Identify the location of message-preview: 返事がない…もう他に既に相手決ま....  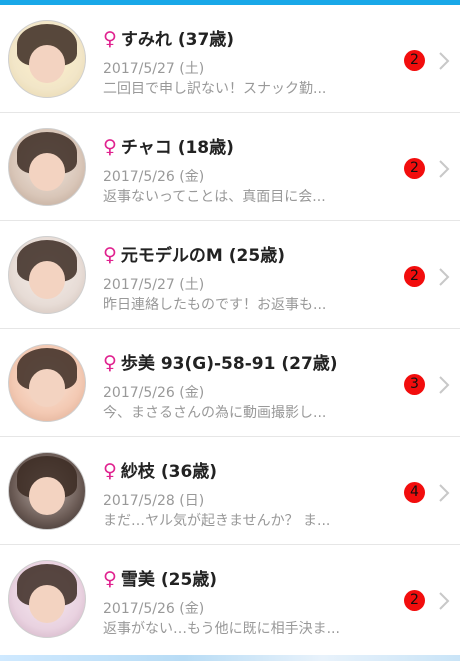
(221, 629).